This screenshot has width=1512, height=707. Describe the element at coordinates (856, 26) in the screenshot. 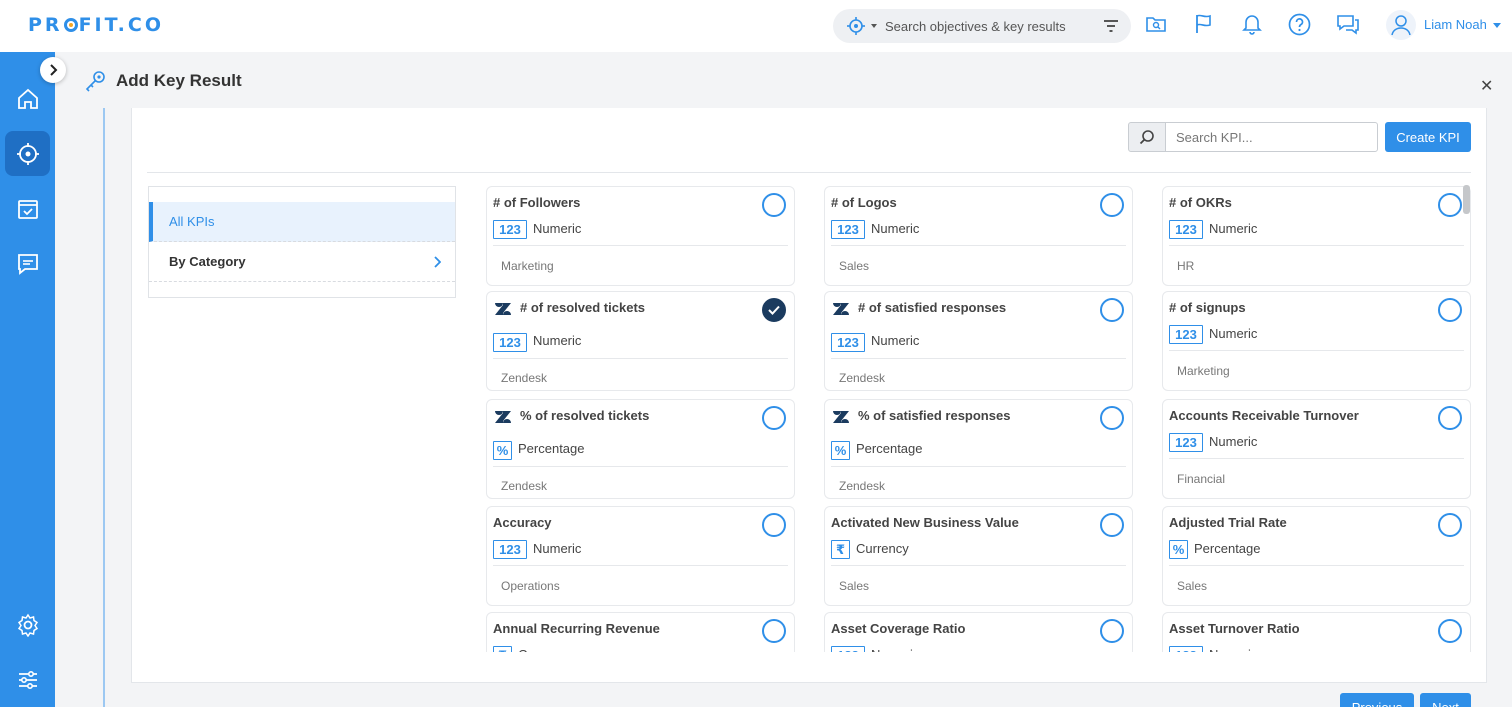

I see `target-icon` at that location.